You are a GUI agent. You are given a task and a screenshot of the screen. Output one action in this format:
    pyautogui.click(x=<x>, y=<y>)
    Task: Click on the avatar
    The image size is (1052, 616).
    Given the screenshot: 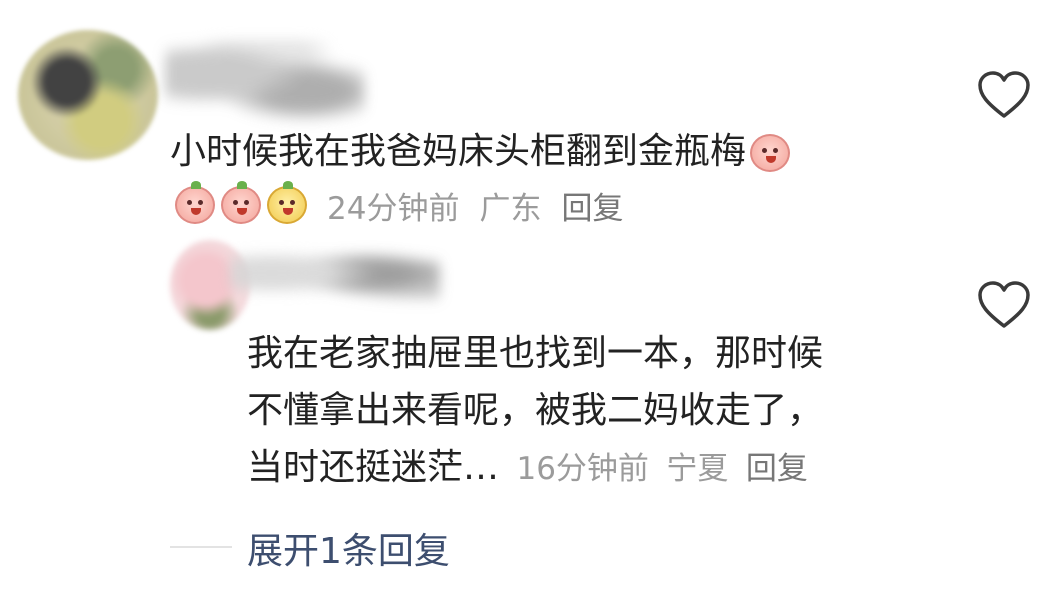 What is the action you would take?
    pyautogui.click(x=88, y=95)
    